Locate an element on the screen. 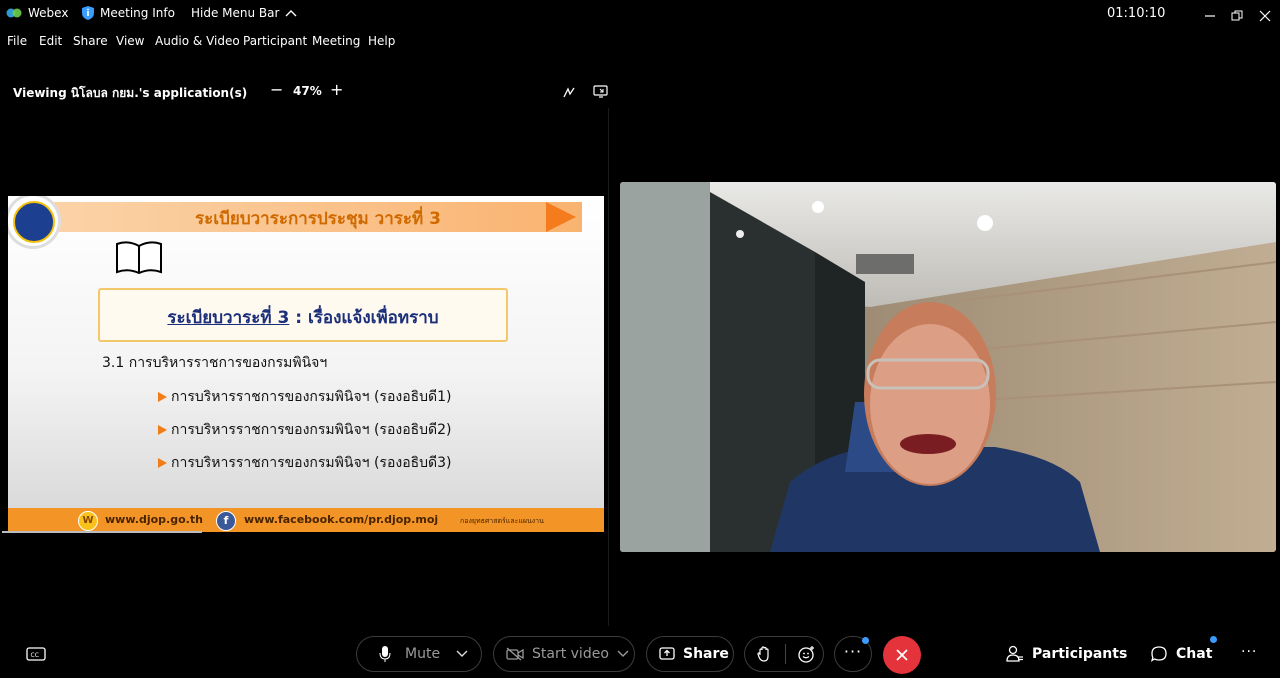  microphone-icon is located at coordinates (385, 654).